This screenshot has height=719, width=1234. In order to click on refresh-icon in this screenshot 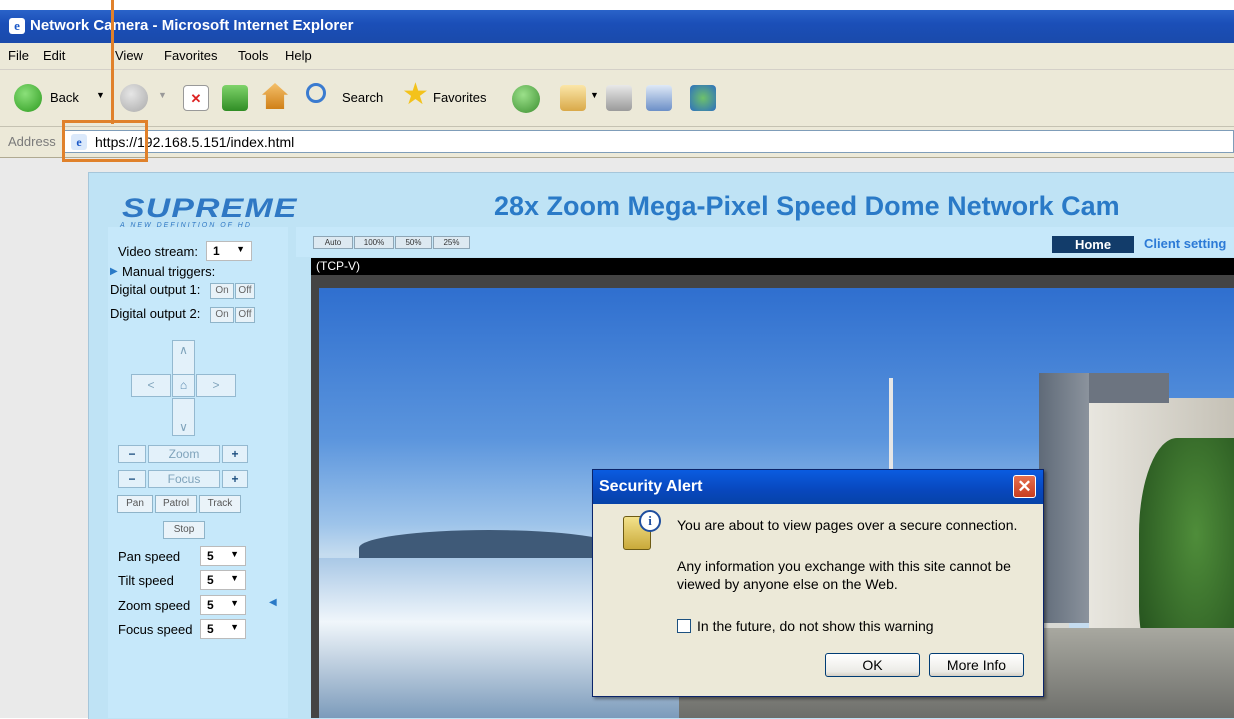, I will do `click(235, 98)`.